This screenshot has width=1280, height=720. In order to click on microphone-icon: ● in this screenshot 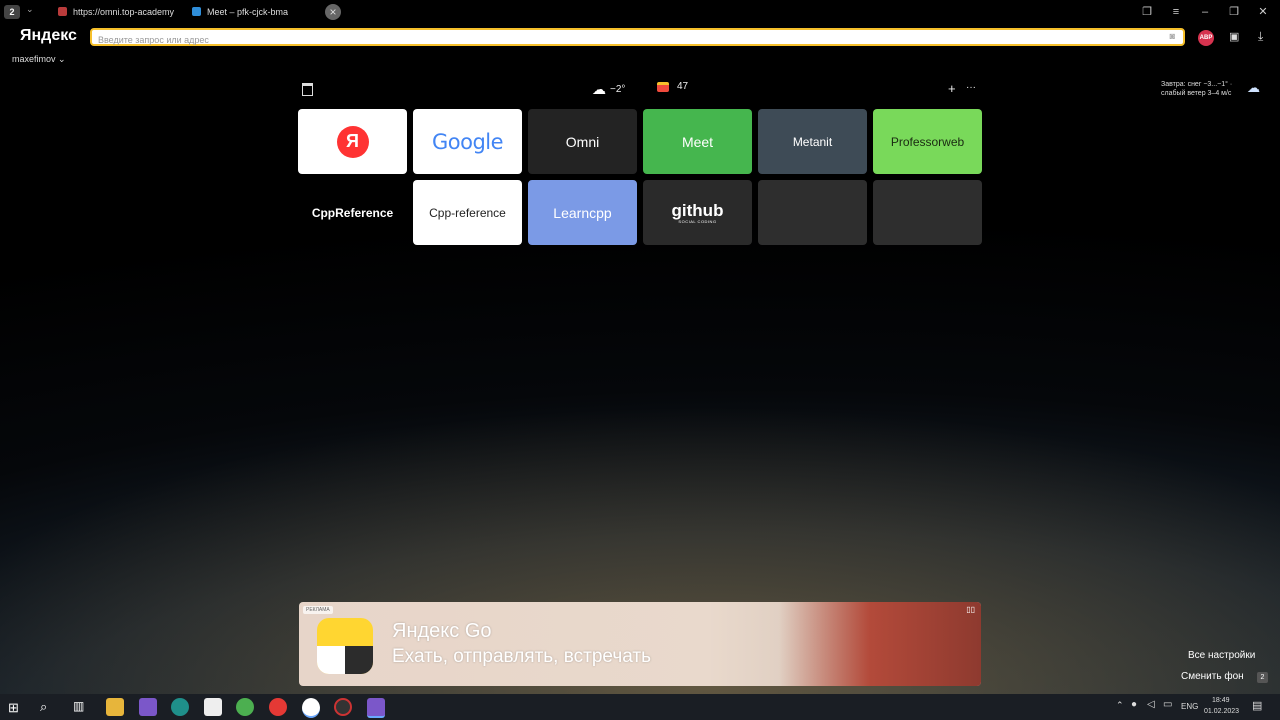, I will do `click(1134, 704)`.